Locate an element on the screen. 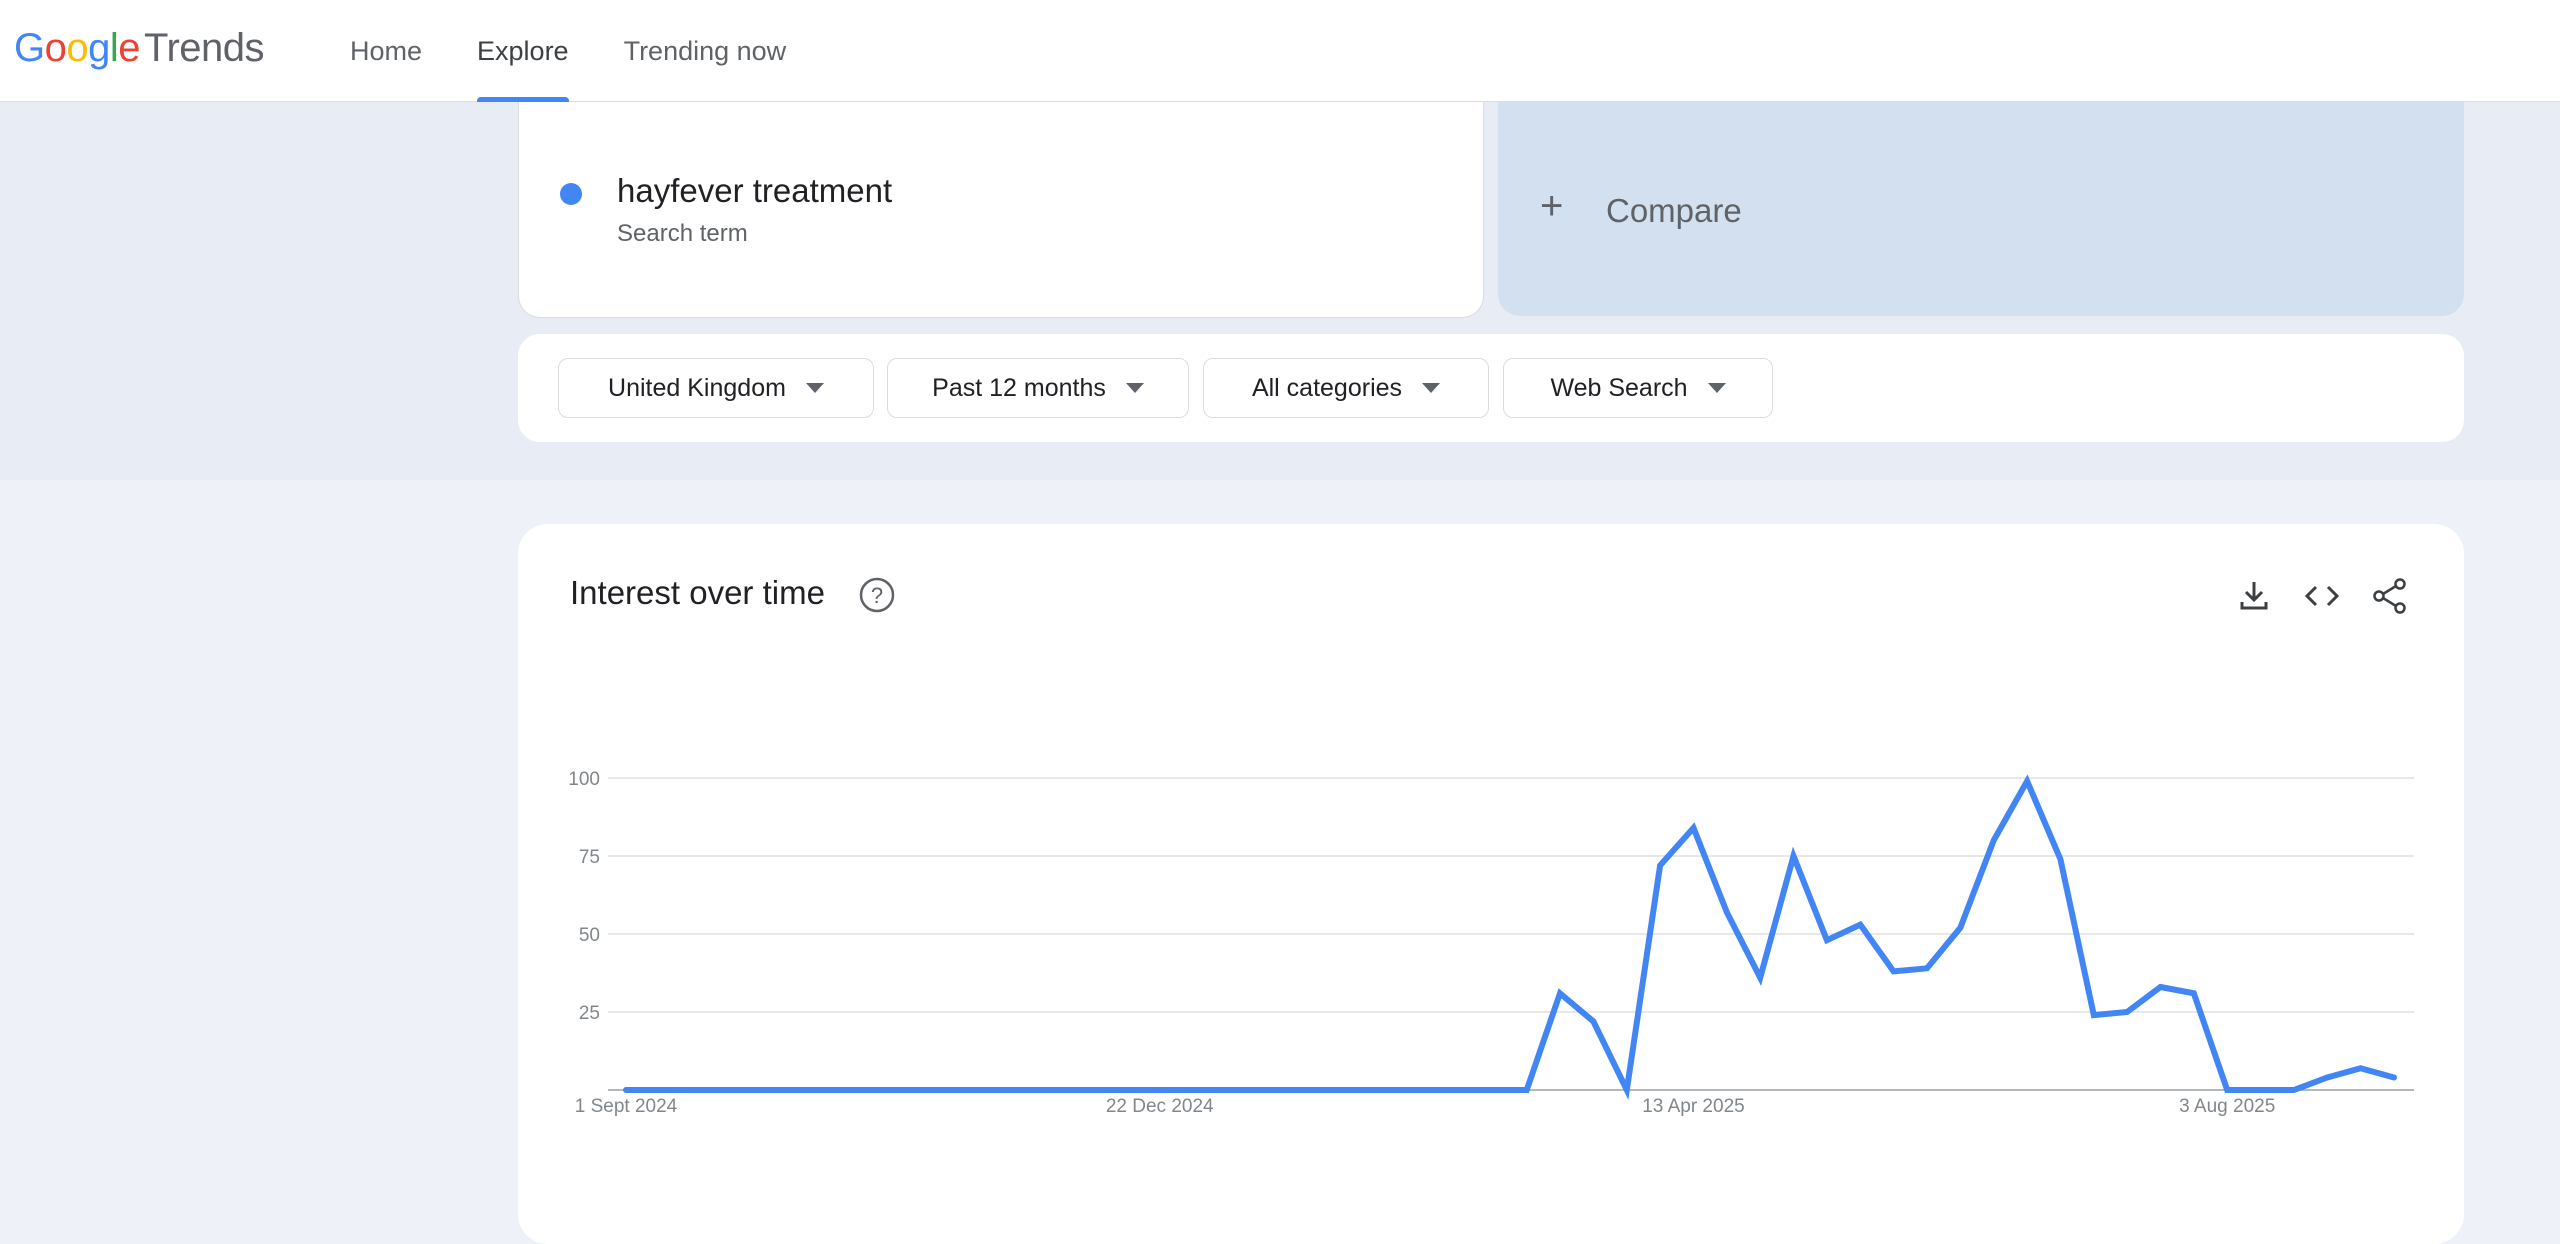 This screenshot has height=1244, width=2560. main-nav: Home Explore Trending now is located at coordinates (595, 51).